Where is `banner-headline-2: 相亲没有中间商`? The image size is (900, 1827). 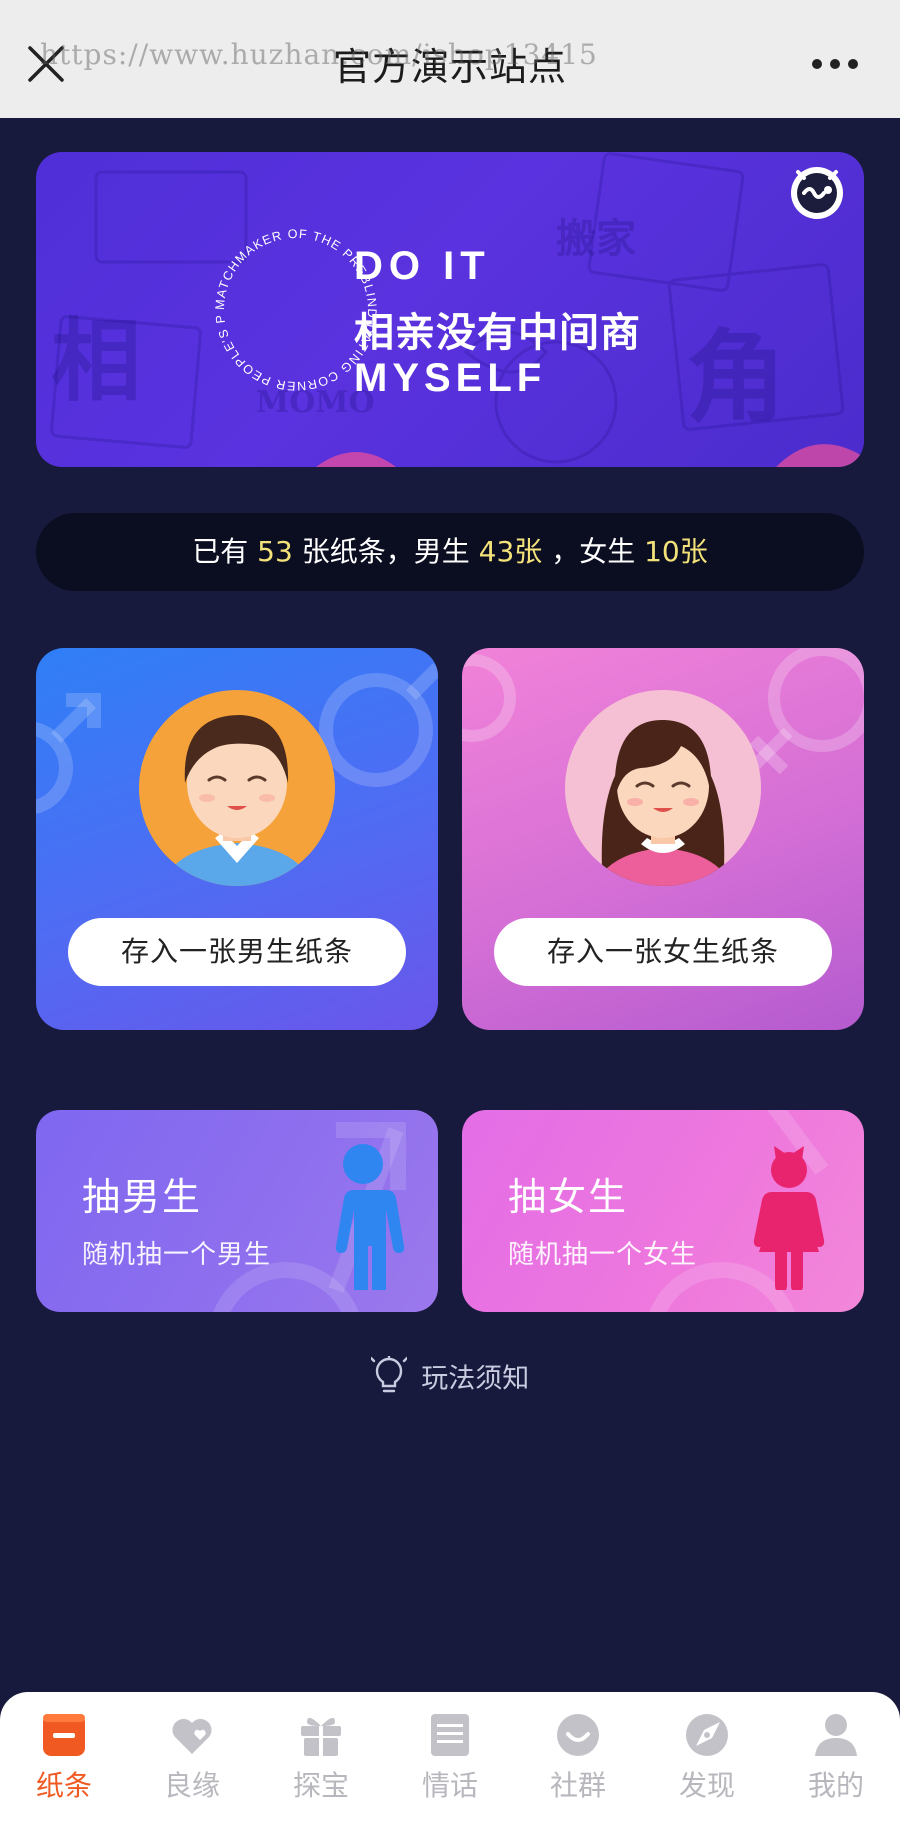 banner-headline-2: 相亲没有中间商 is located at coordinates (497, 333).